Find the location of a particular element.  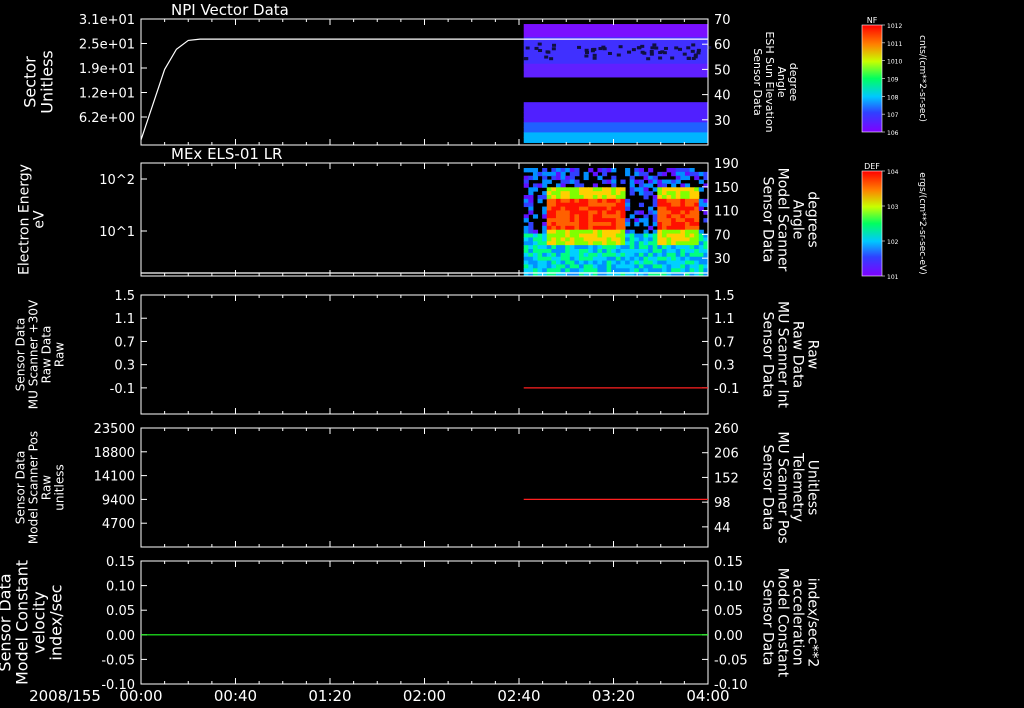

colorbar-tick-label: 1011 is located at coordinates (894, 44).